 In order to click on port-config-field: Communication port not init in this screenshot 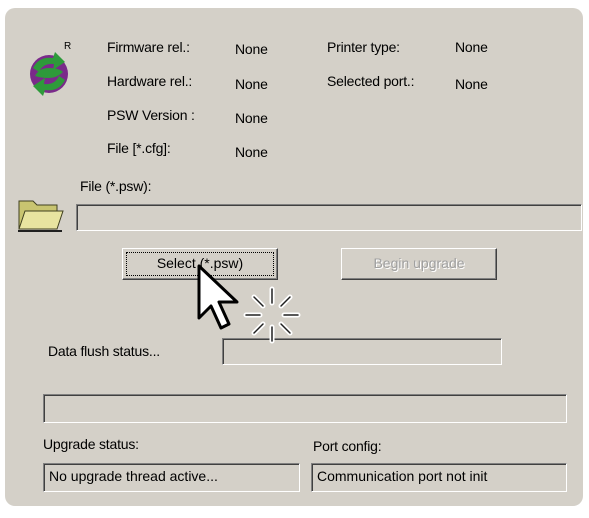, I will do `click(439, 477)`.